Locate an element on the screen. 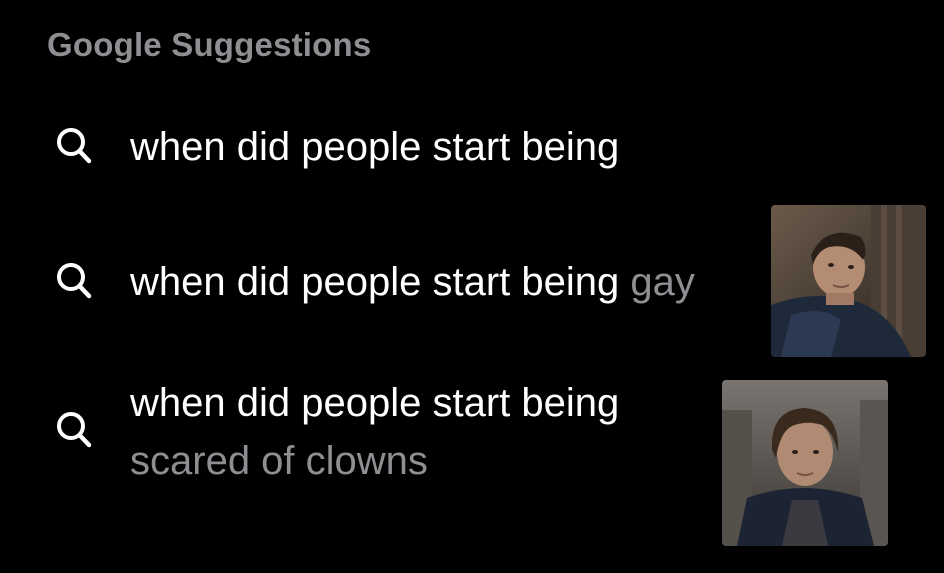 Image resolution: width=944 pixels, height=573 pixels. suggestion-text: when did people start being is located at coordinates (374, 147).